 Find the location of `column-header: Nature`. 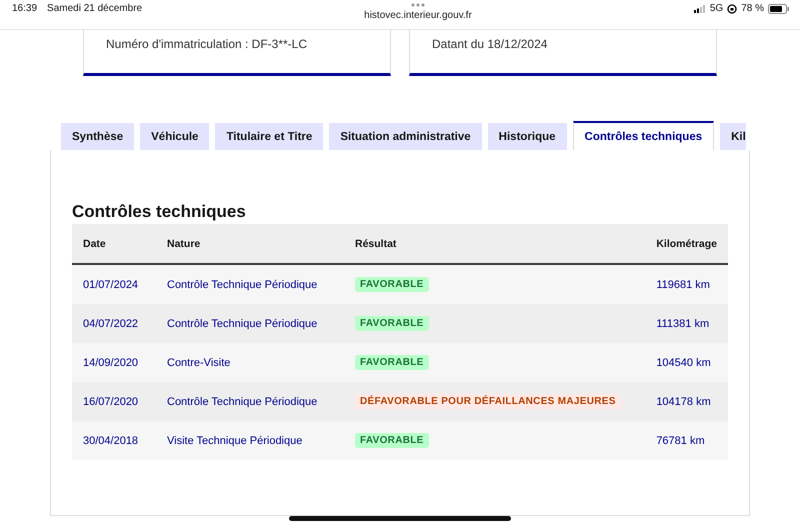

column-header: Nature is located at coordinates (250, 244).